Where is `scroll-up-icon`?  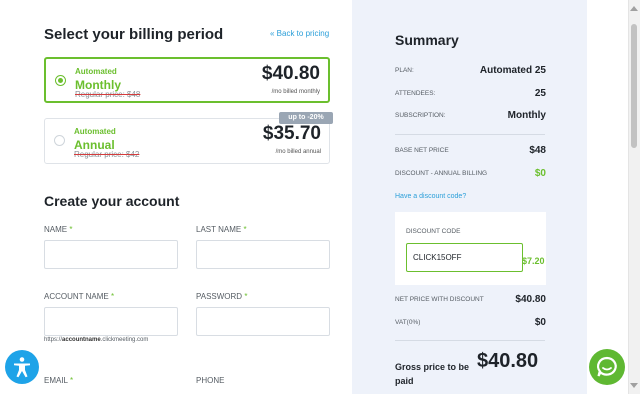 scroll-up-icon is located at coordinates (634, 8).